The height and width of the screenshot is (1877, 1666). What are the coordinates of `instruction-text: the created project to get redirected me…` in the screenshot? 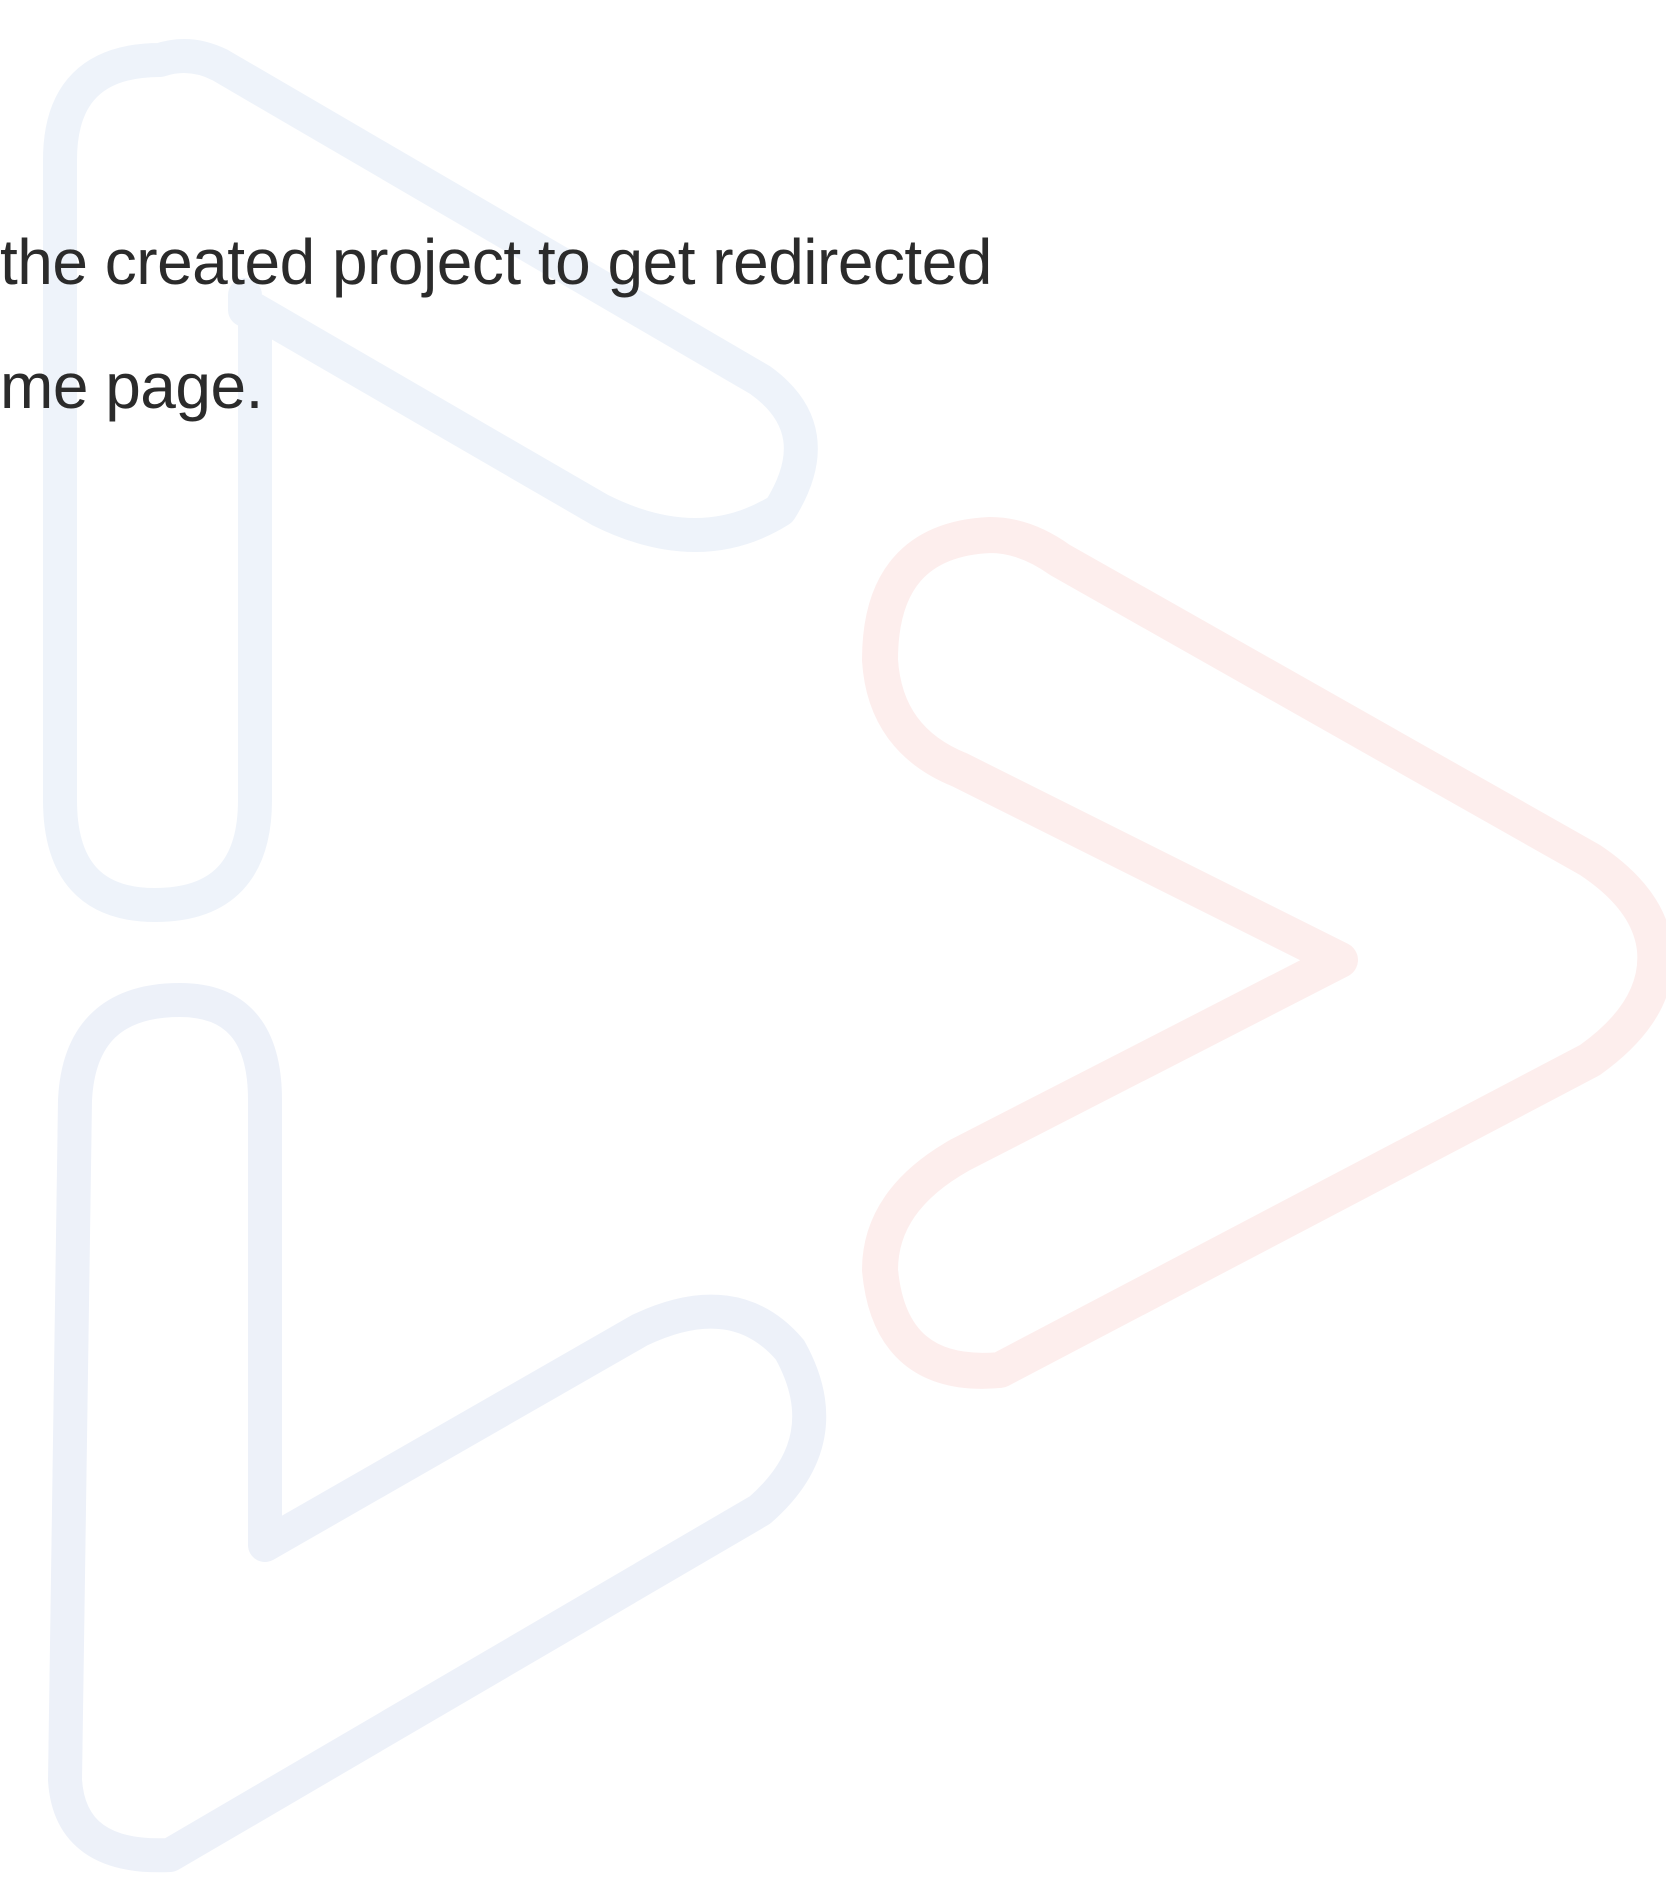 It's located at (700, 324).